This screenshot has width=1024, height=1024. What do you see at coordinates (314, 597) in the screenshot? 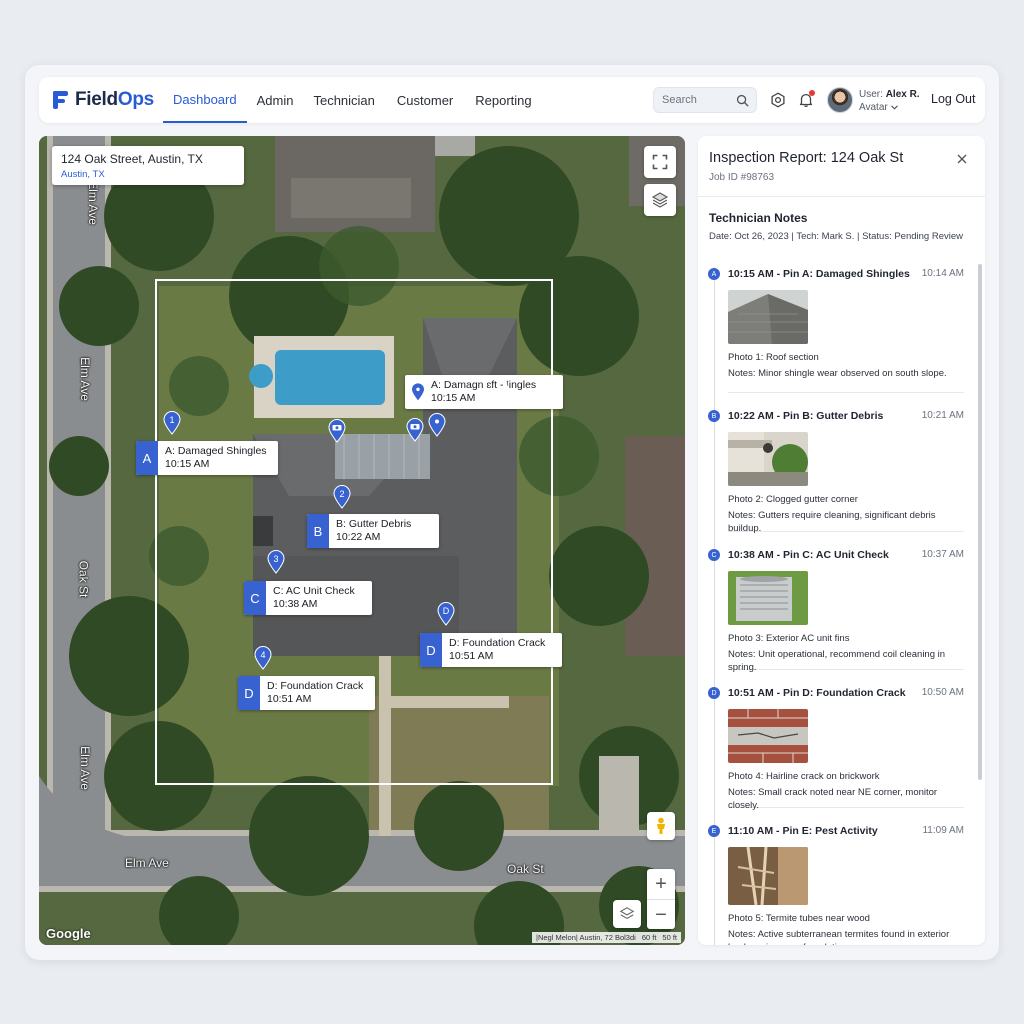
I see `label-text: C: AC Unit Check 10:38 AM` at bounding box center [314, 597].